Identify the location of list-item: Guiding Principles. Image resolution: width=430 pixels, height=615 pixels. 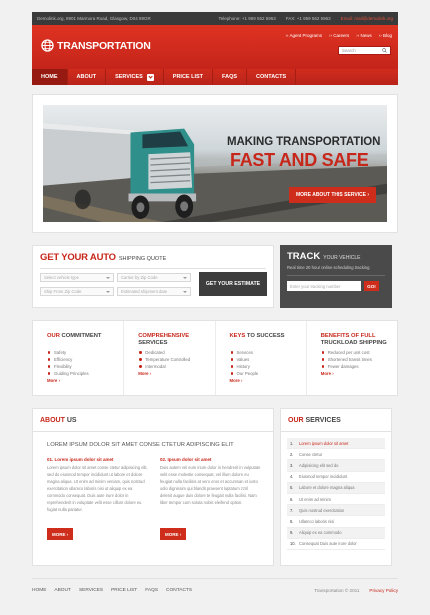
(82, 373).